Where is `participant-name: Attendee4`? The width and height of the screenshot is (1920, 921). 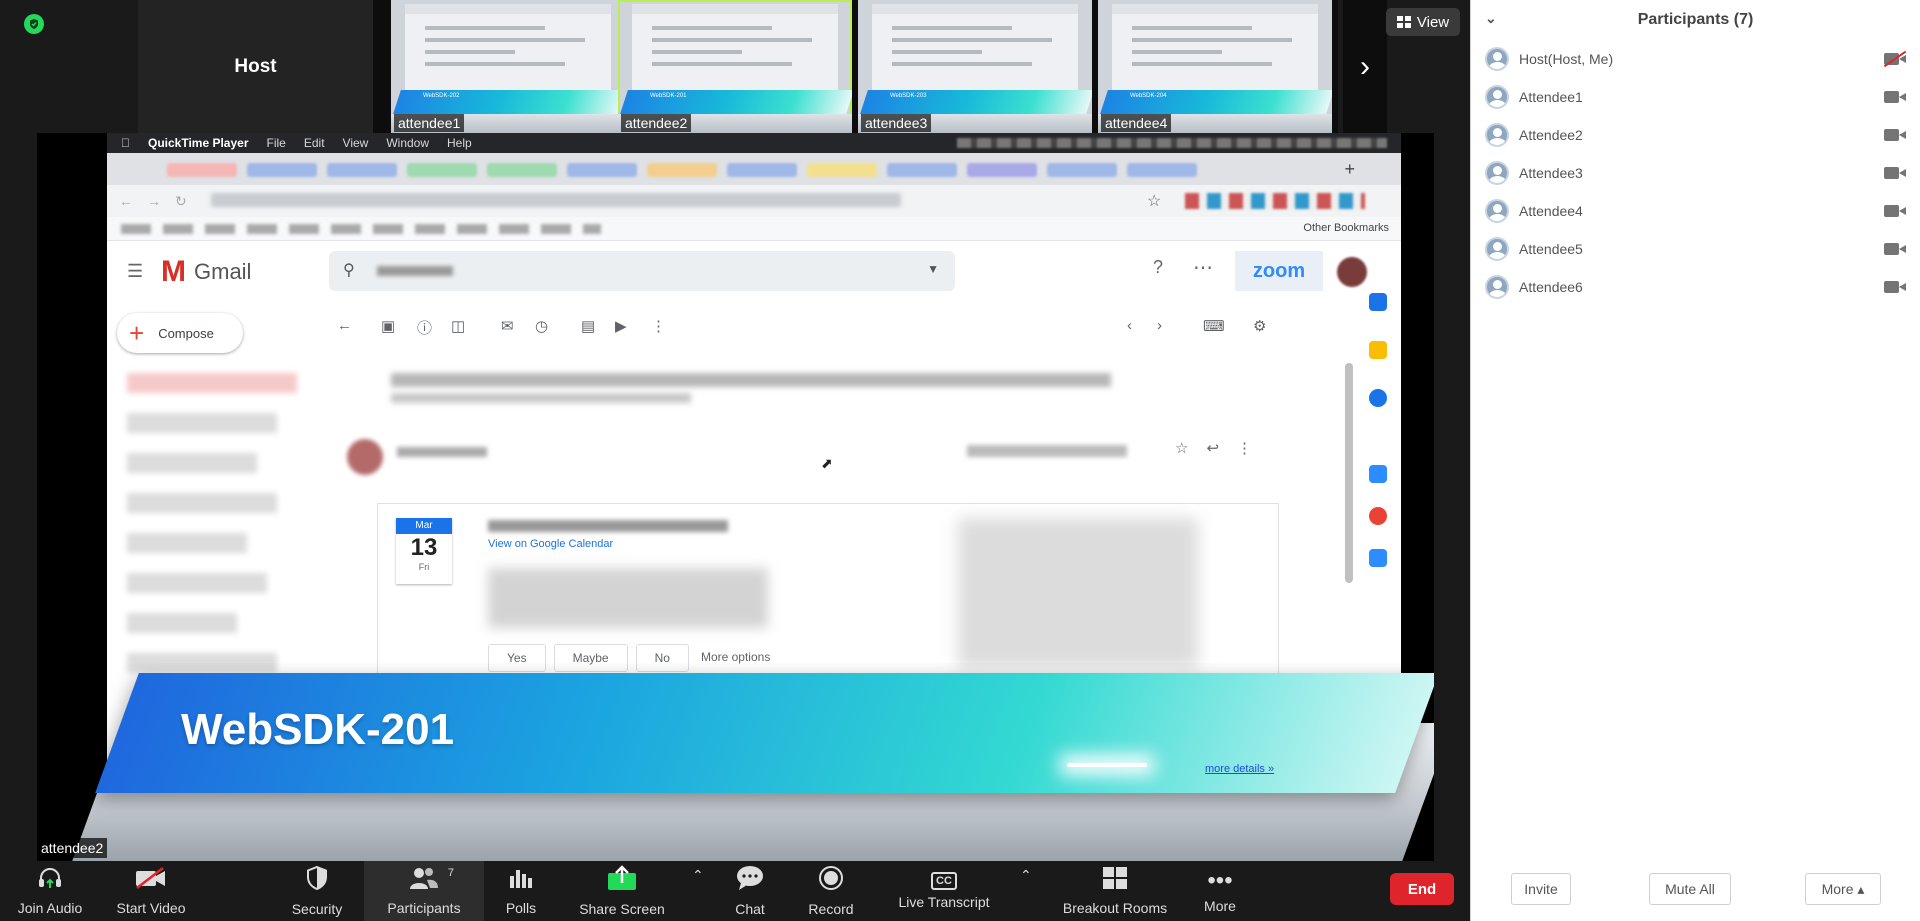
participant-name: Attendee4 is located at coordinates (1551, 211).